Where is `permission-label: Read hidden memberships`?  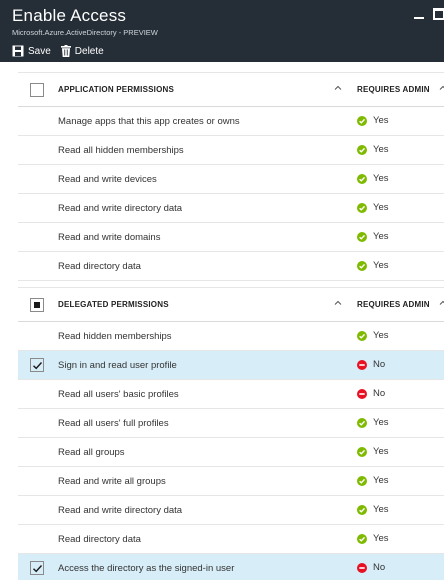 permission-label: Read hidden memberships is located at coordinates (115, 336).